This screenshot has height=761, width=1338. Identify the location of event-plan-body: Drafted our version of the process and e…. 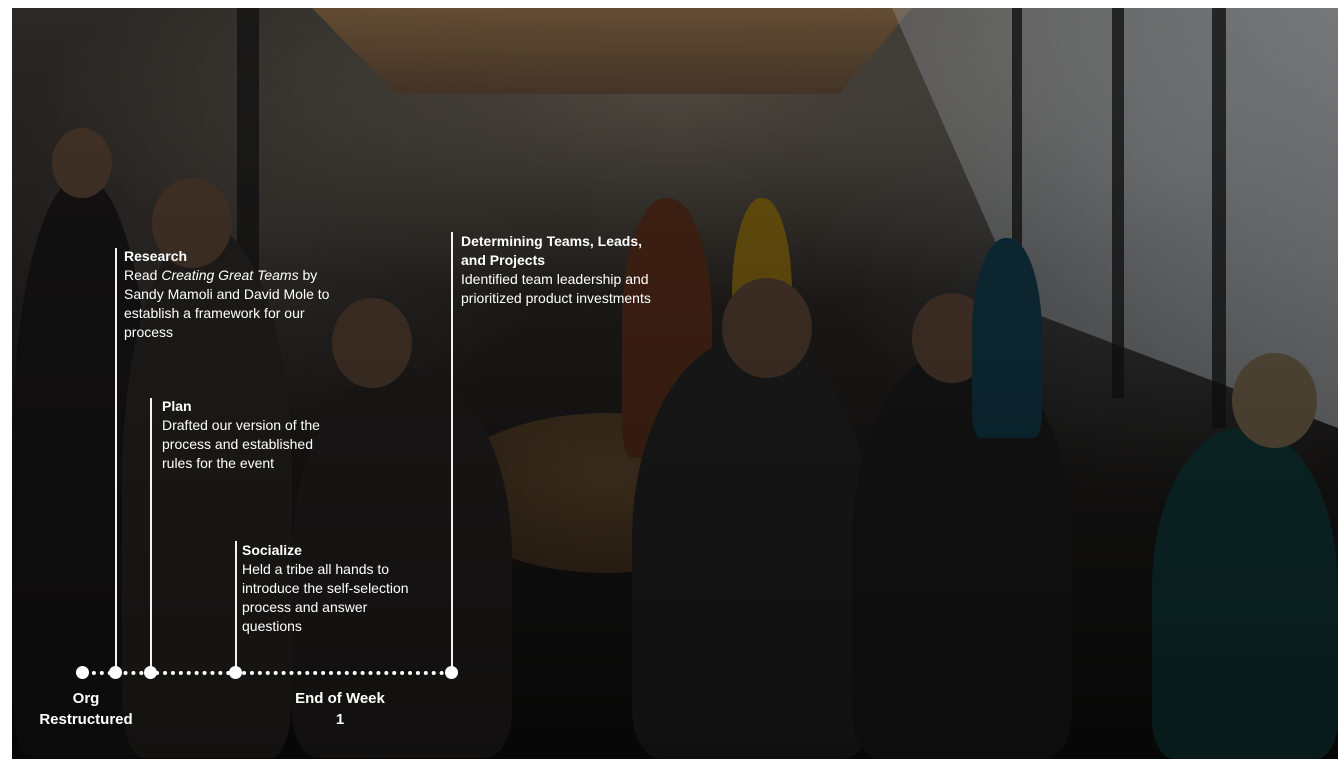
(241, 444).